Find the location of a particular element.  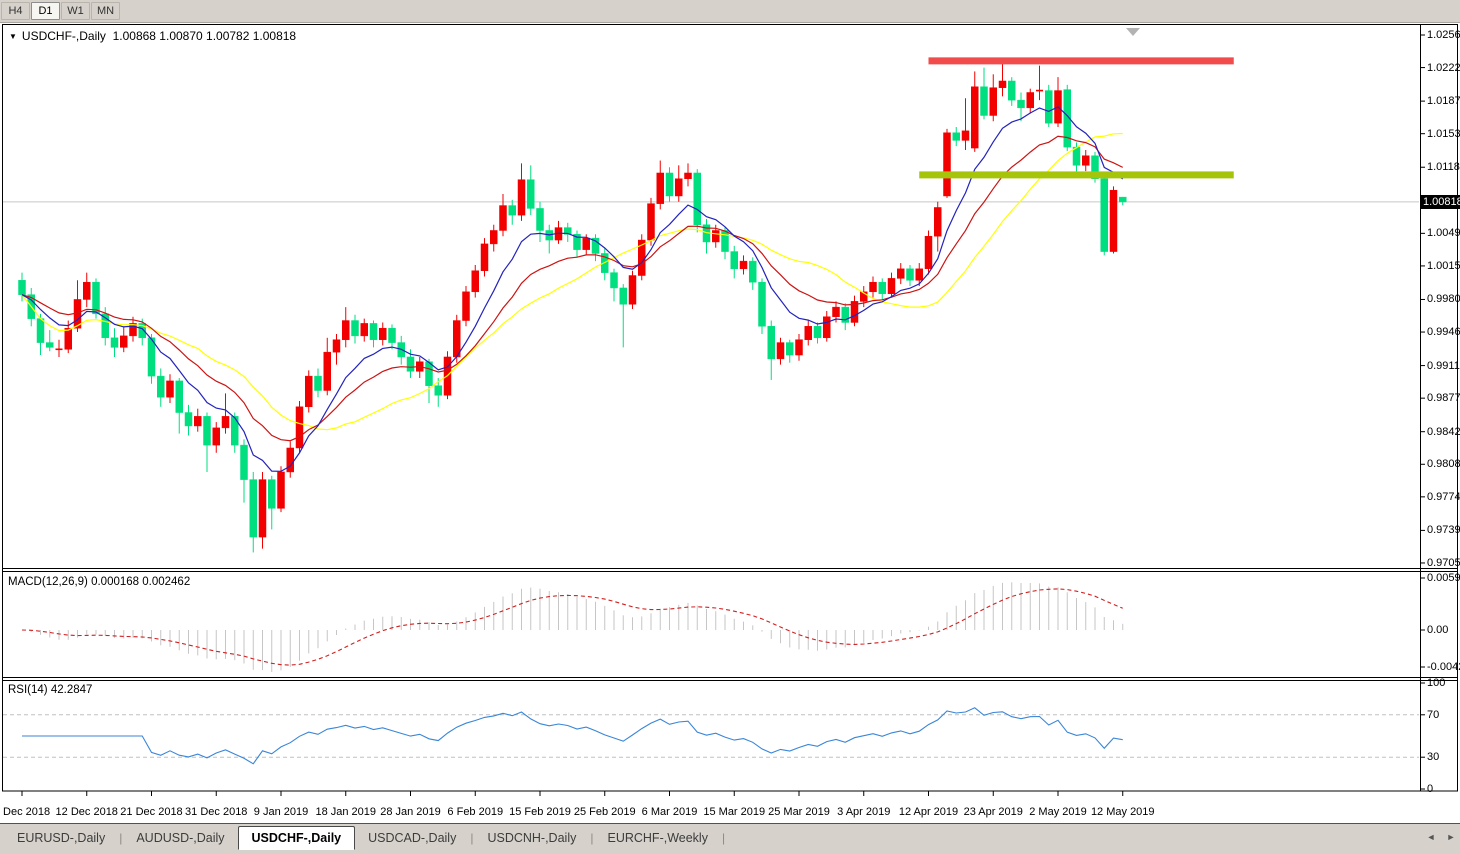

tab-scroll-right-icon: ► is located at coordinates (1451, 837).